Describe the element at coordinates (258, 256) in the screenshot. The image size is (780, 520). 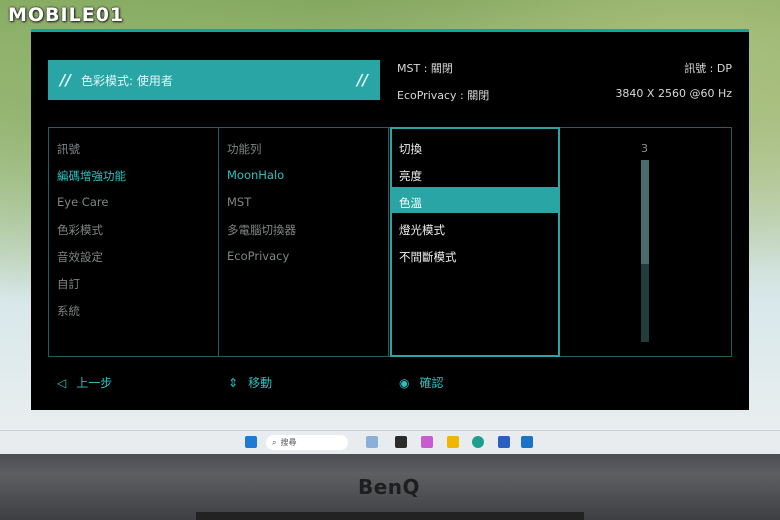
I see `submenu-item-ecoprivacy: EcoPrivacy` at that location.